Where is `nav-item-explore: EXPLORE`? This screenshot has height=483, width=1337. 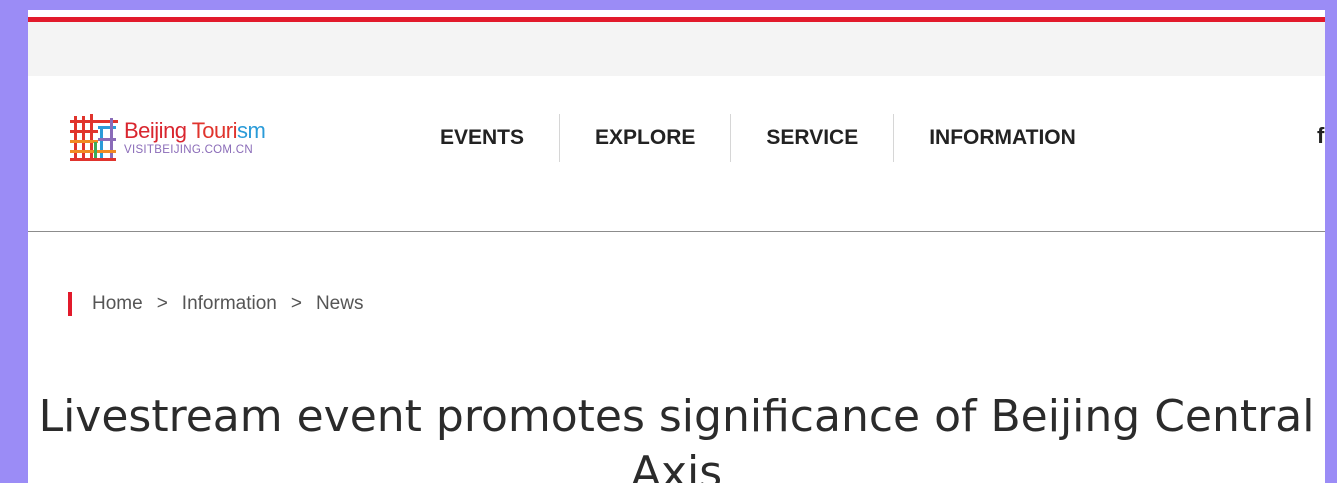
nav-item-explore: EXPLORE is located at coordinates (644, 138).